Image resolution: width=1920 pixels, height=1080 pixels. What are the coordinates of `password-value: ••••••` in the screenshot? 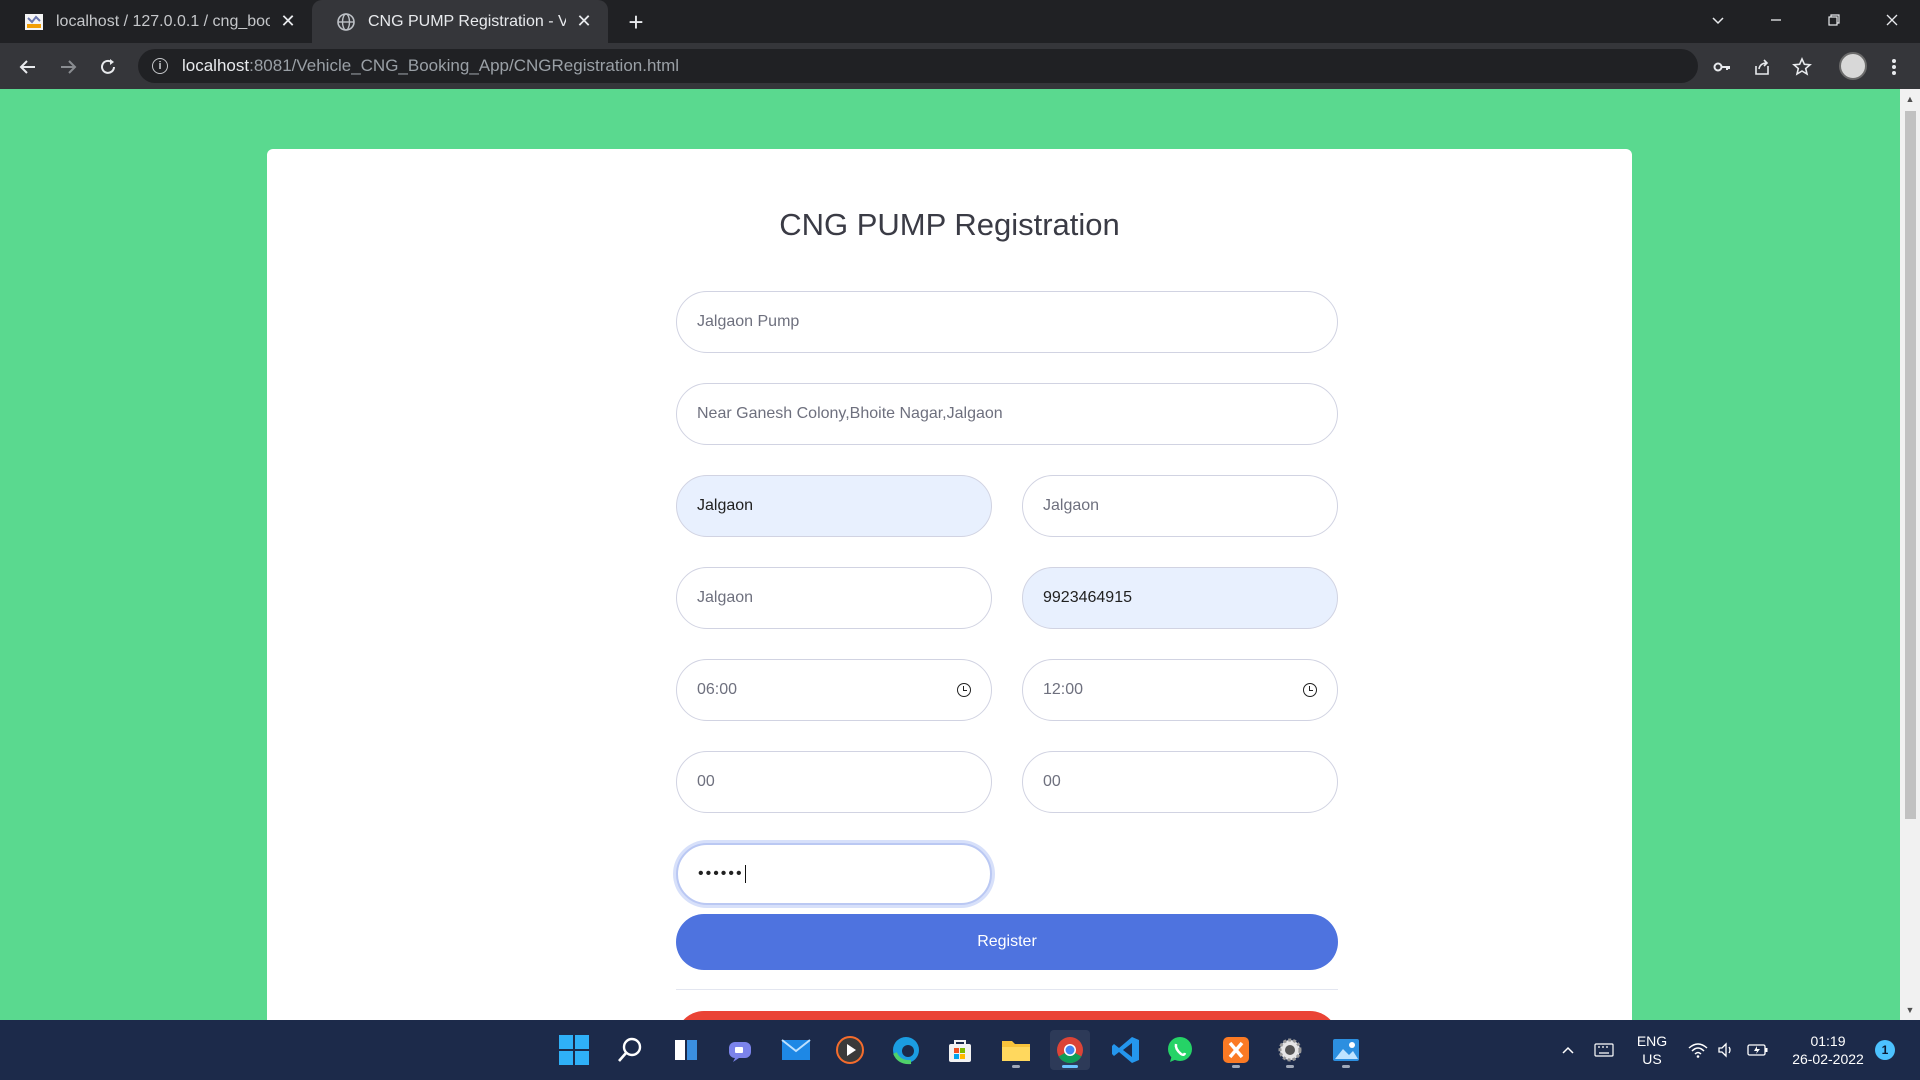 It's located at (721, 874).